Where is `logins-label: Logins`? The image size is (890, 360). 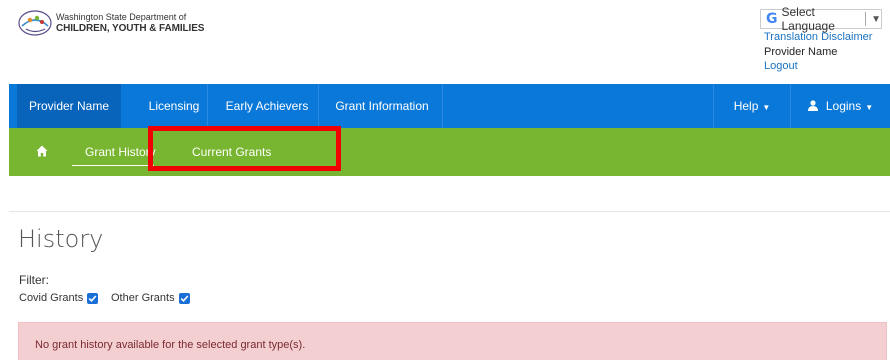 logins-label: Logins is located at coordinates (843, 106).